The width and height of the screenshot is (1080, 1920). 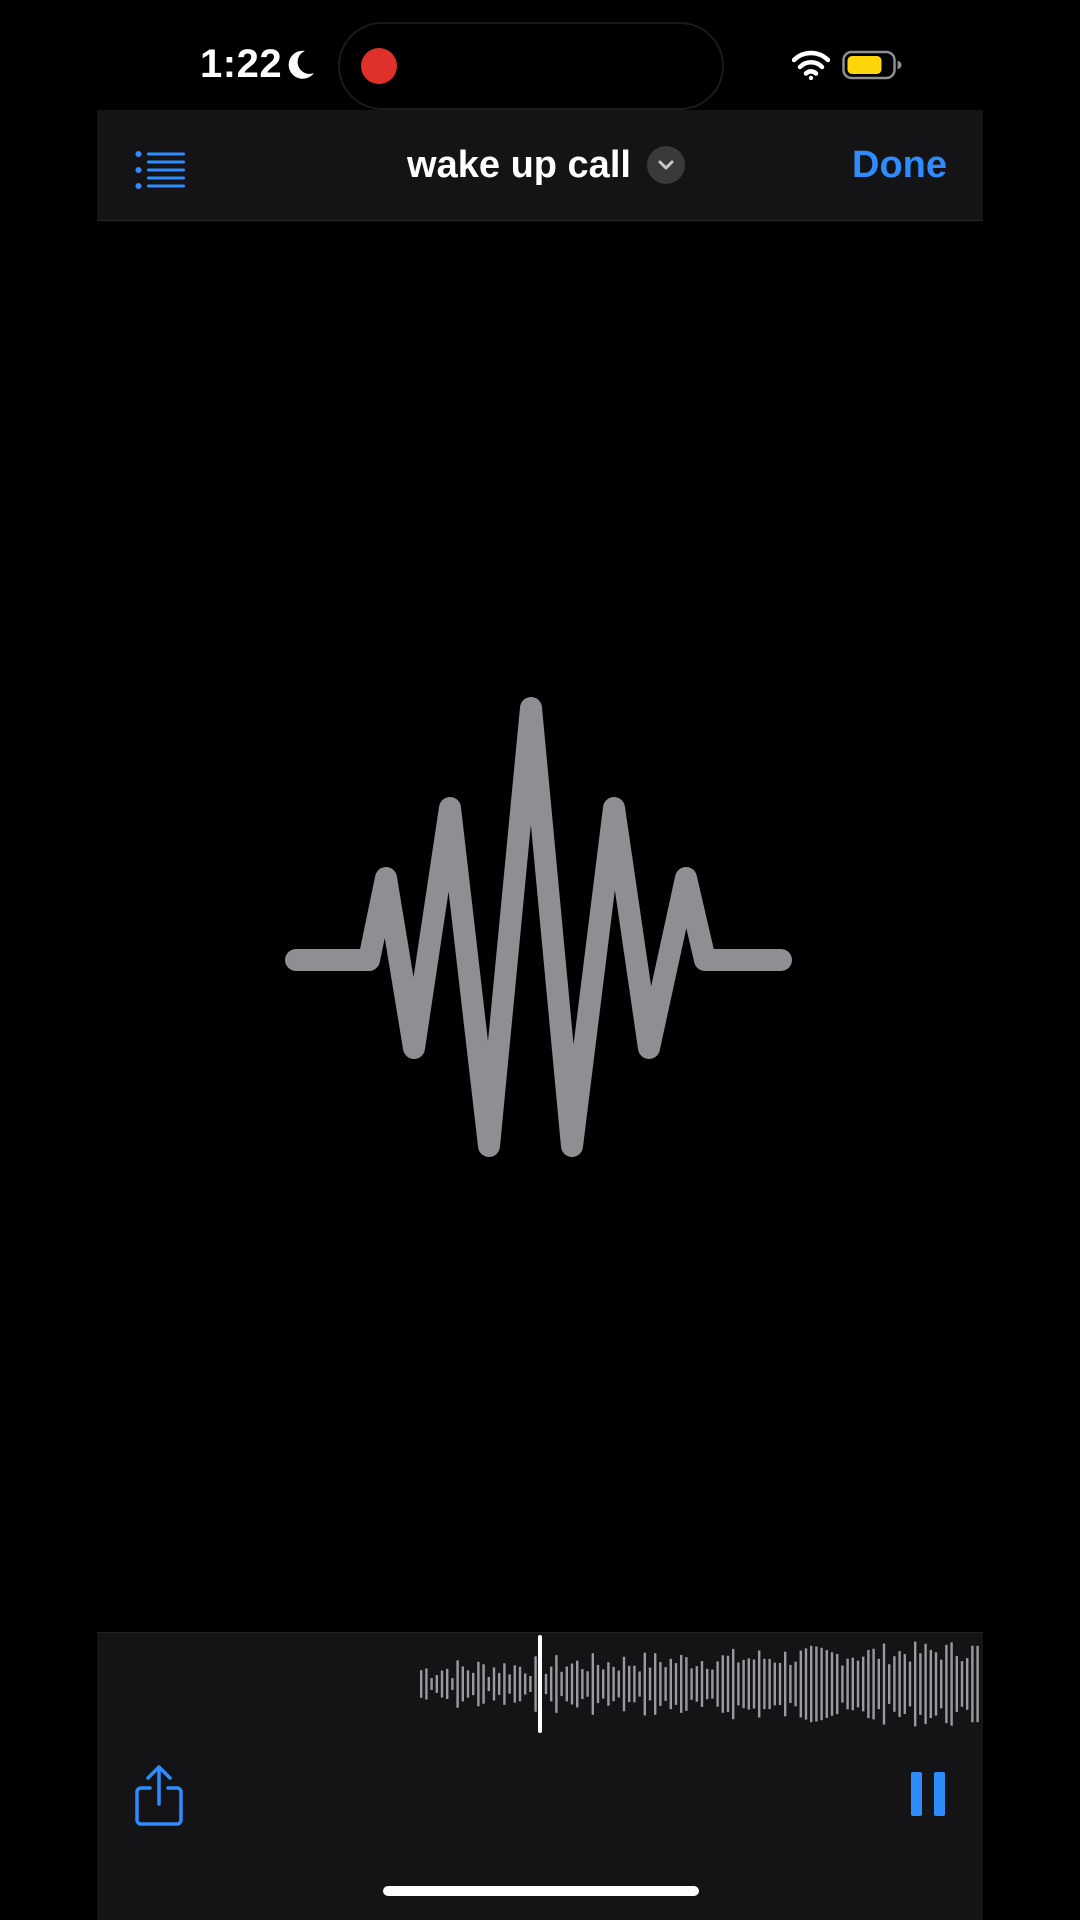 I want to click on moon-icon, so click(x=301, y=64).